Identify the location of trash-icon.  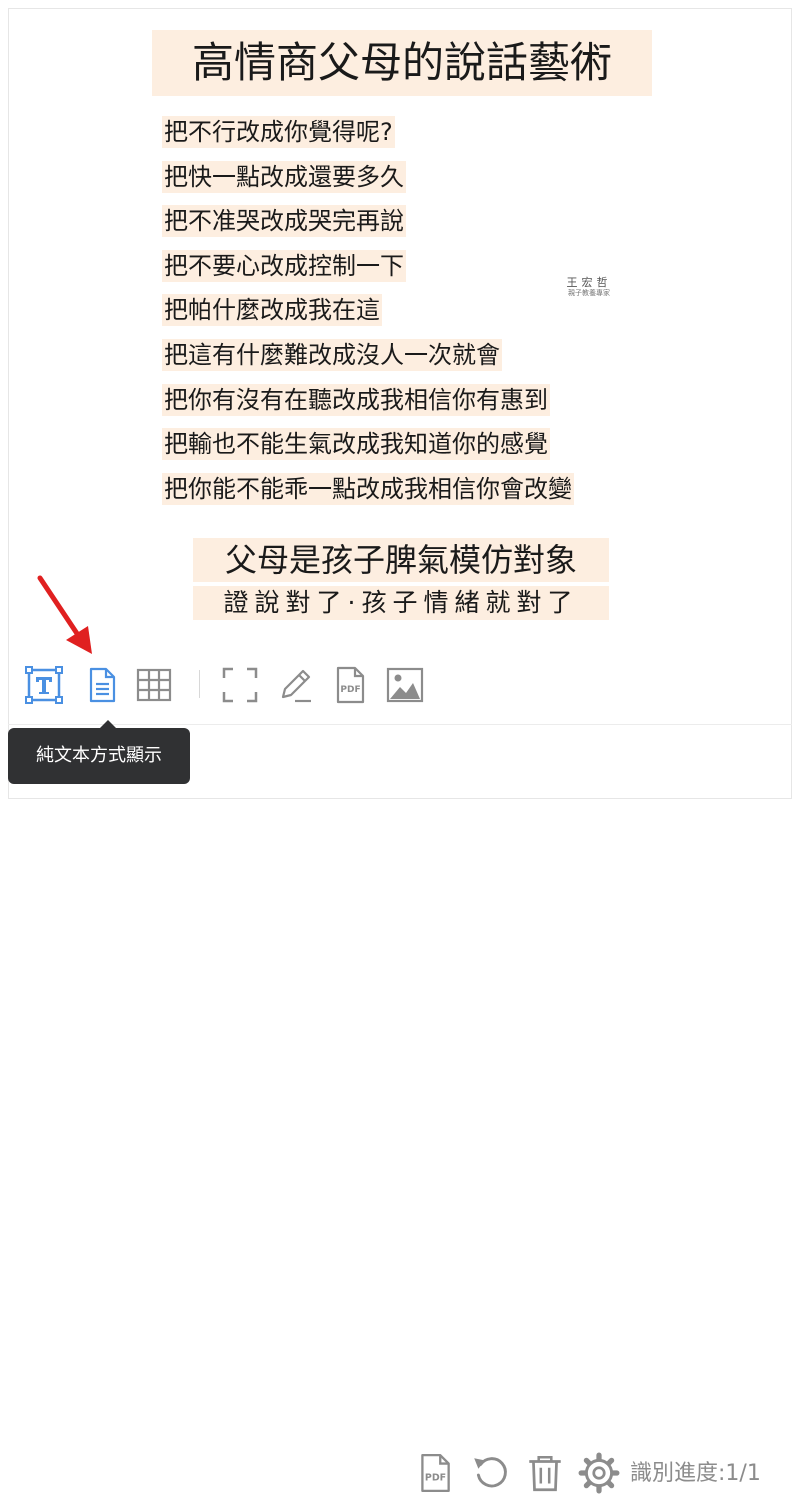
(545, 1473).